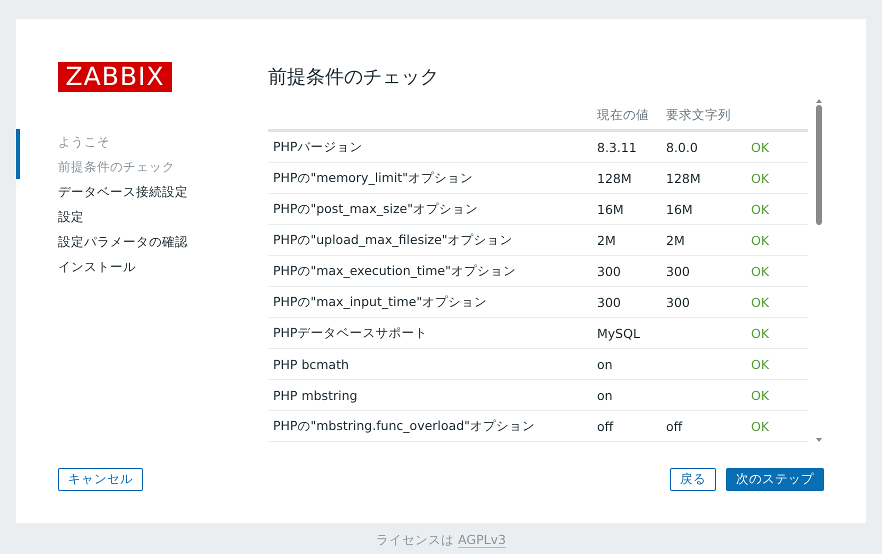 The image size is (882, 554). I want to click on license-text: ライセンスは, so click(415, 539).